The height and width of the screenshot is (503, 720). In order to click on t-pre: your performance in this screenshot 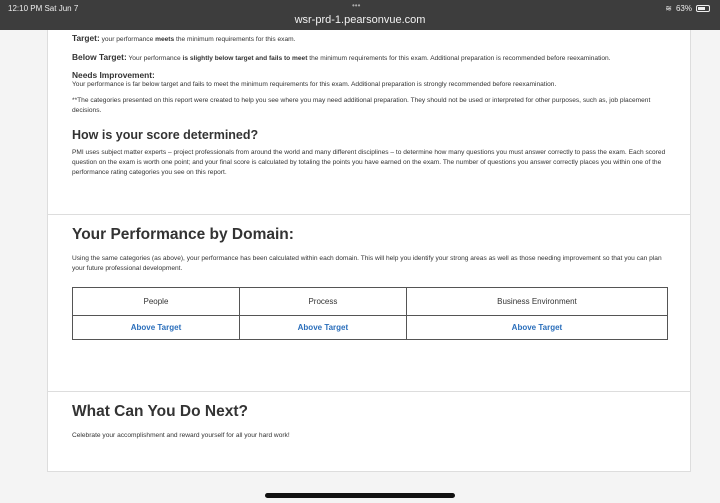, I will do `click(127, 39)`.